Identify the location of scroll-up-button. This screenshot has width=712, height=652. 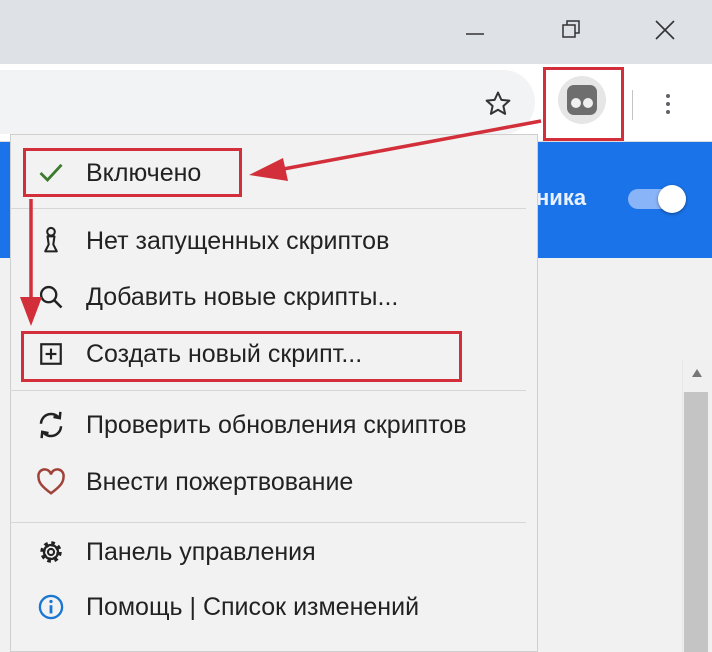
(697, 373).